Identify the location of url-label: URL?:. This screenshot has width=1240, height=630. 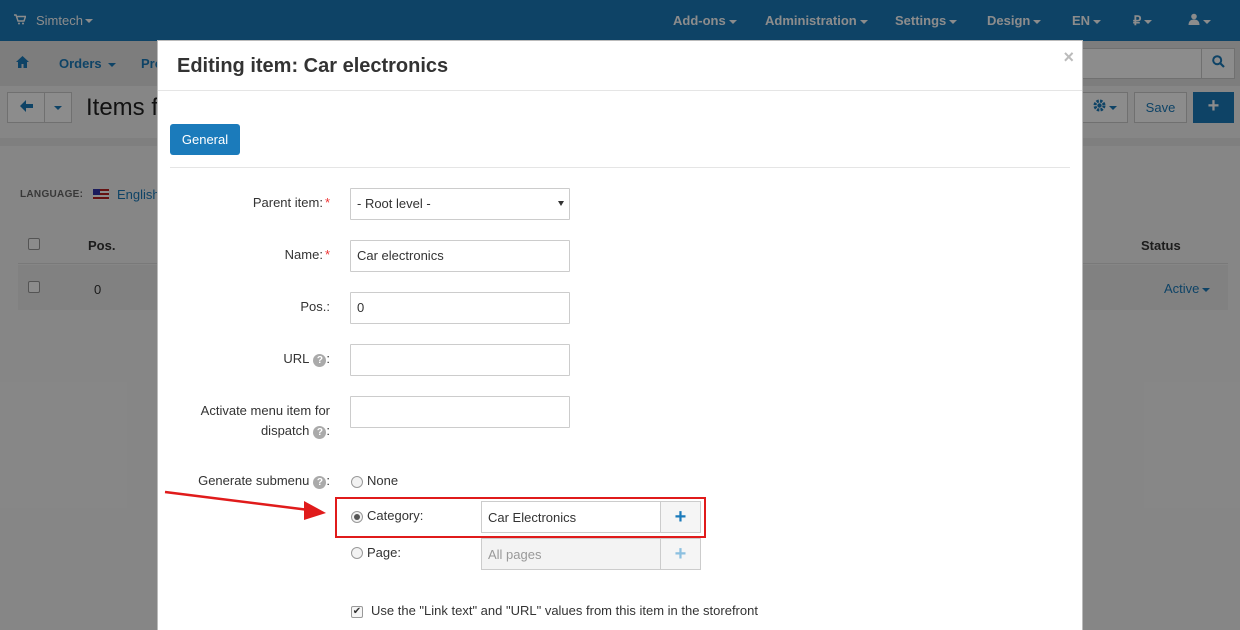
(306, 359).